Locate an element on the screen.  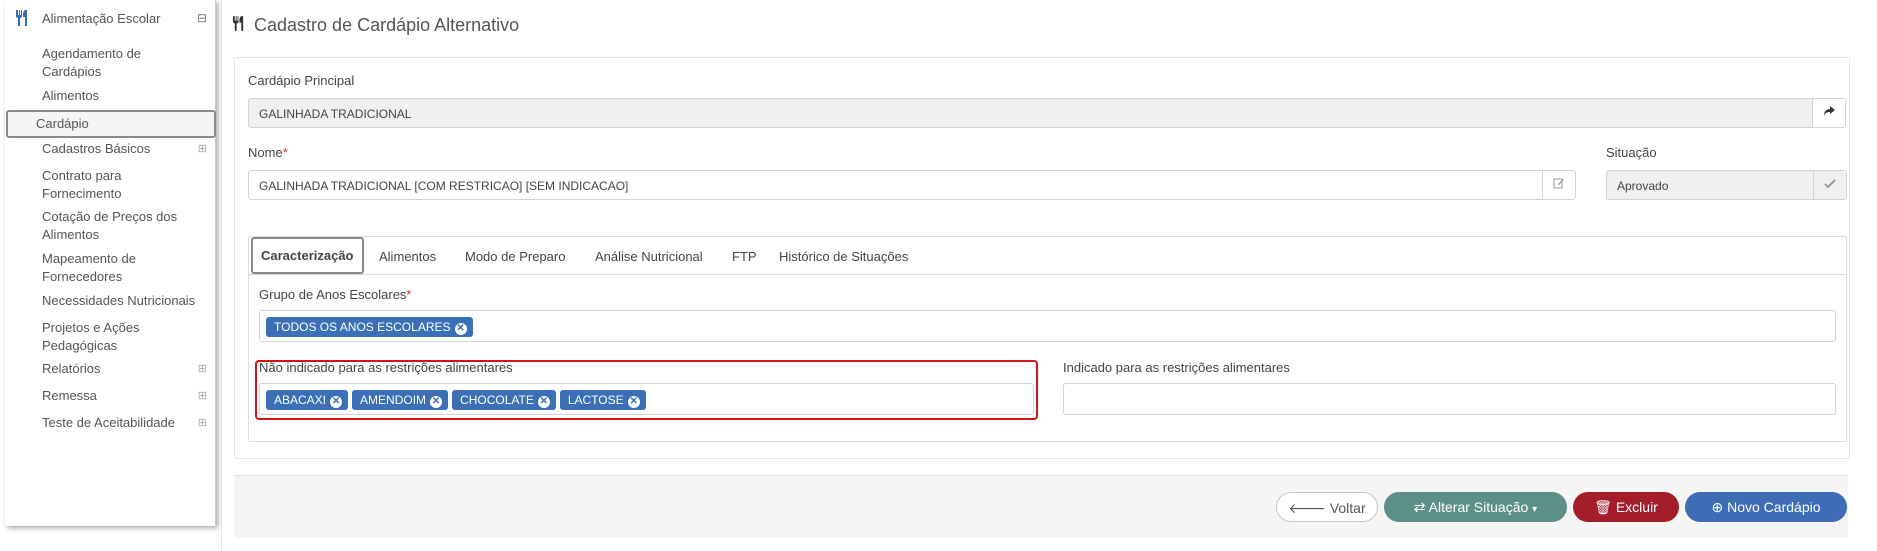
tag-chip: TODOS OS ANOS ESCOLARES ✕ is located at coordinates (369, 327).